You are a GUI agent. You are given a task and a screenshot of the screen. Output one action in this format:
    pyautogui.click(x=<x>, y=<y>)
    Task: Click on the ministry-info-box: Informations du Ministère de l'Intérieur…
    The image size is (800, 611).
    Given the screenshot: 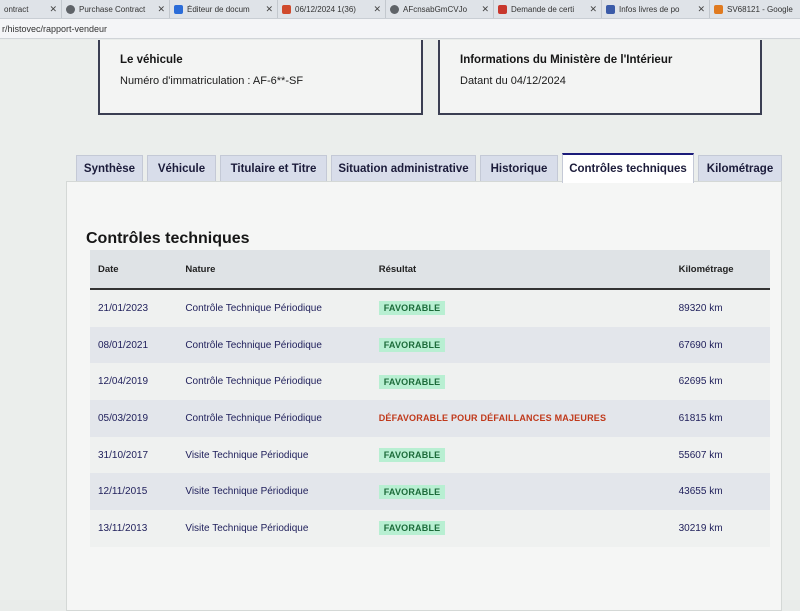 What is the action you would take?
    pyautogui.click(x=600, y=77)
    